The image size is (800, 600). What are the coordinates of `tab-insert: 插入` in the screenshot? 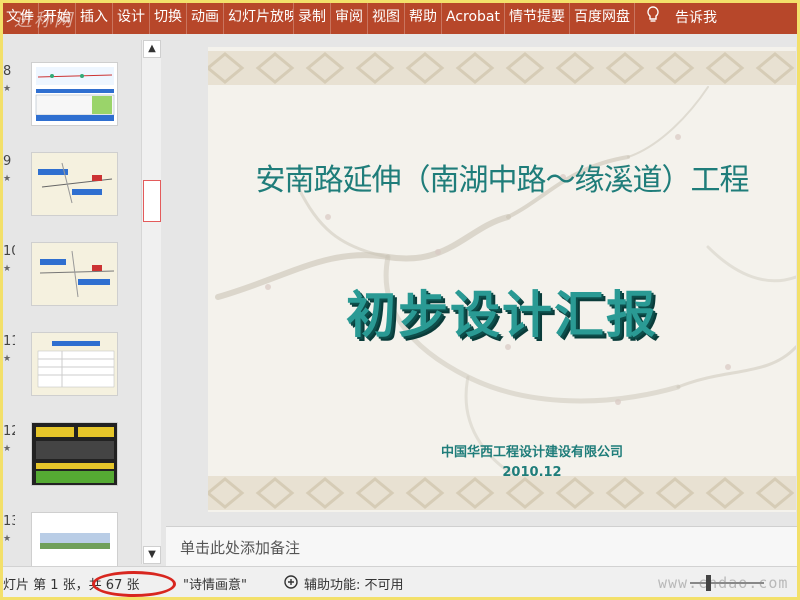 It's located at (94, 17).